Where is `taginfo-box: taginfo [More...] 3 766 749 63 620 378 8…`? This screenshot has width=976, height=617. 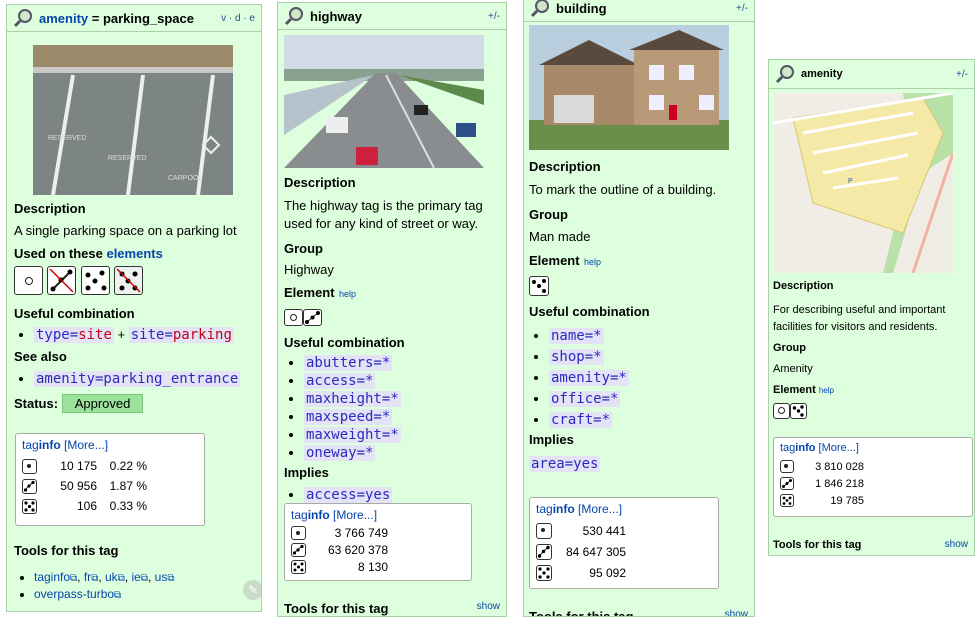 taginfo-box: taginfo [More...] 3 766 749 63 620 378 8… is located at coordinates (378, 542).